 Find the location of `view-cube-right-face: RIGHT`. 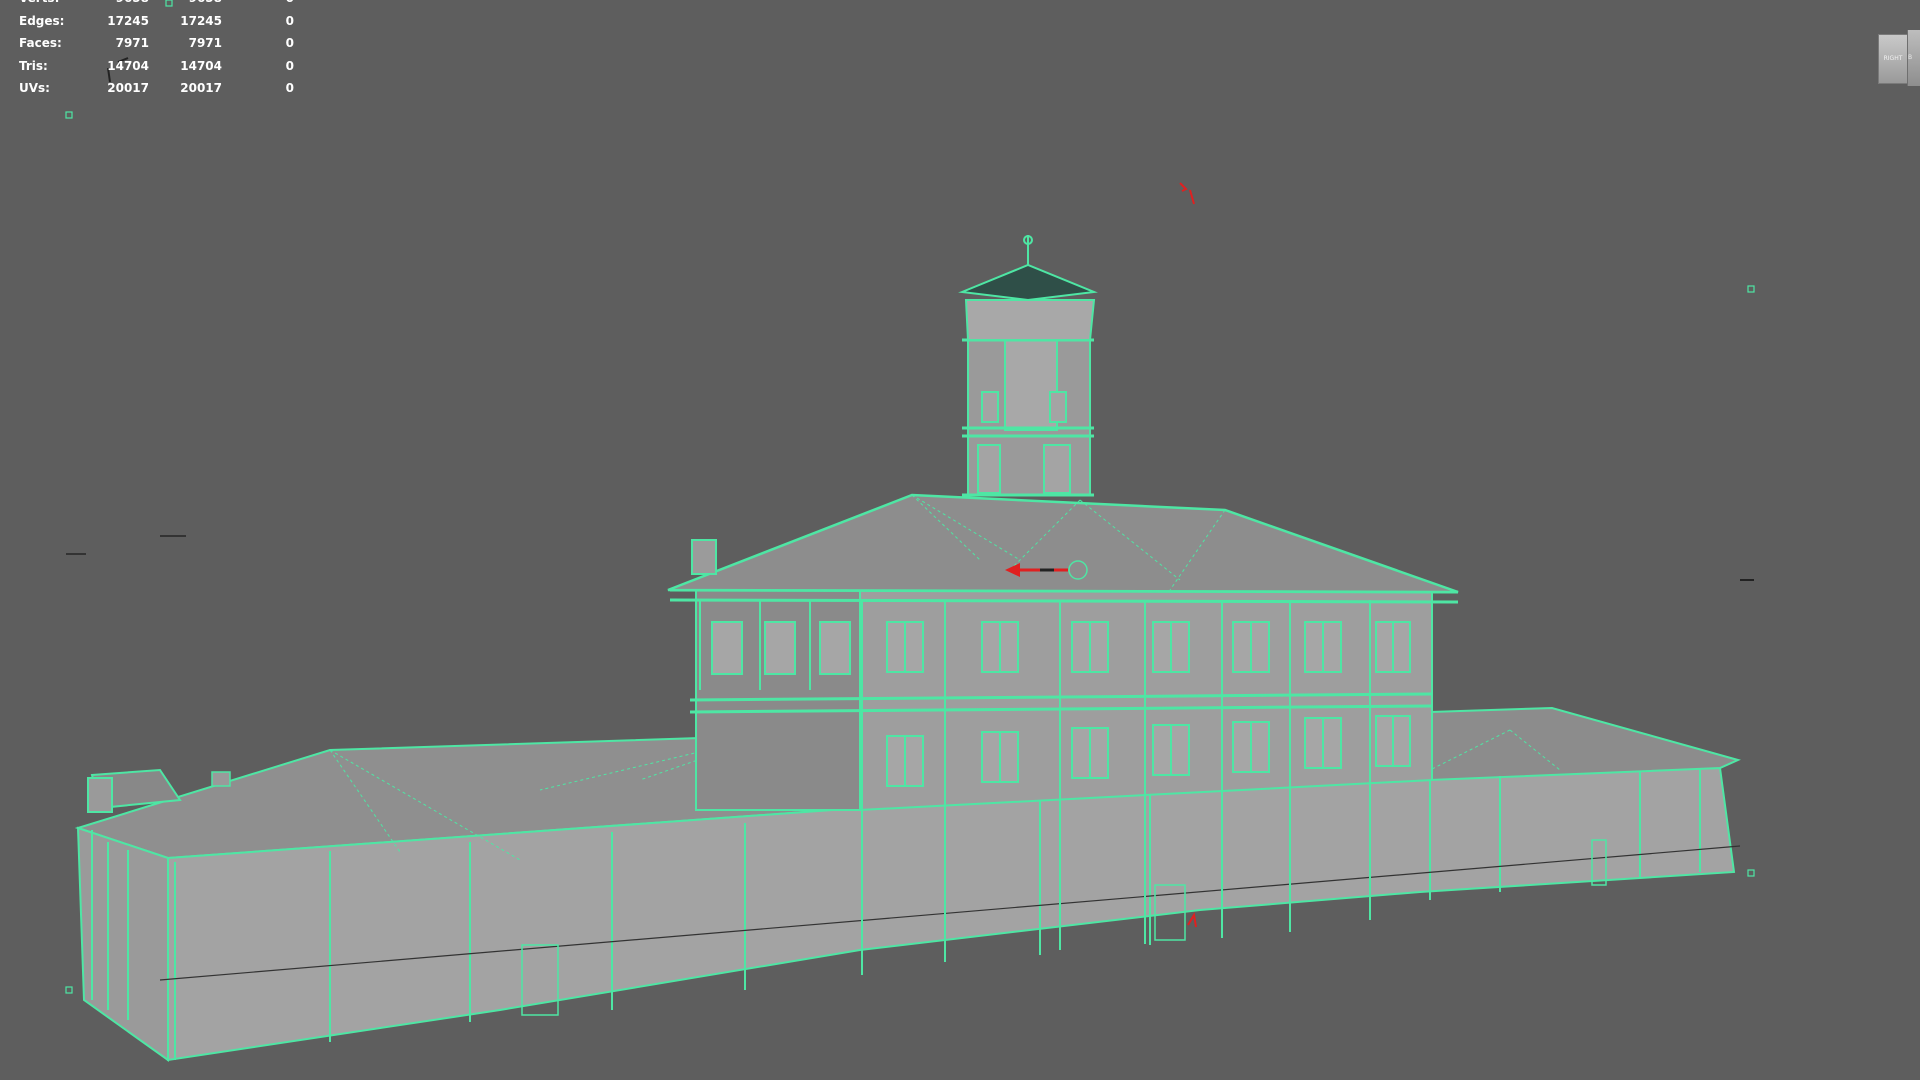

view-cube-right-face: RIGHT is located at coordinates (1893, 59).